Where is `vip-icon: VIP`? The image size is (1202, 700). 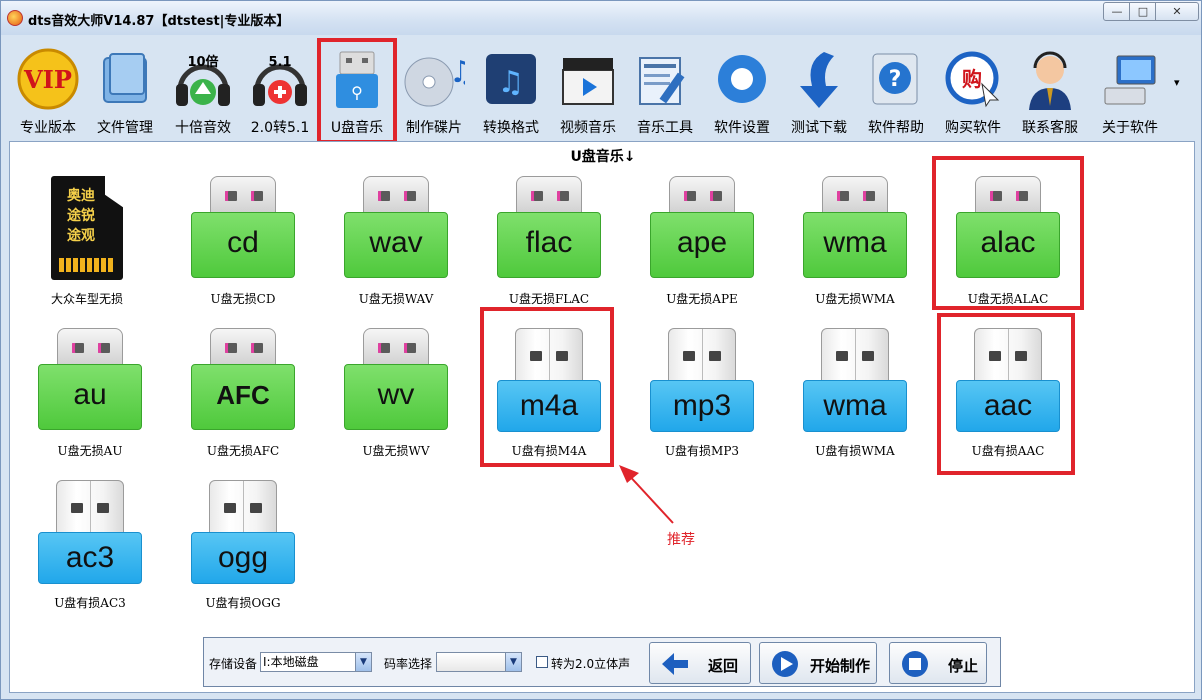 vip-icon: VIP is located at coordinates (48, 79).